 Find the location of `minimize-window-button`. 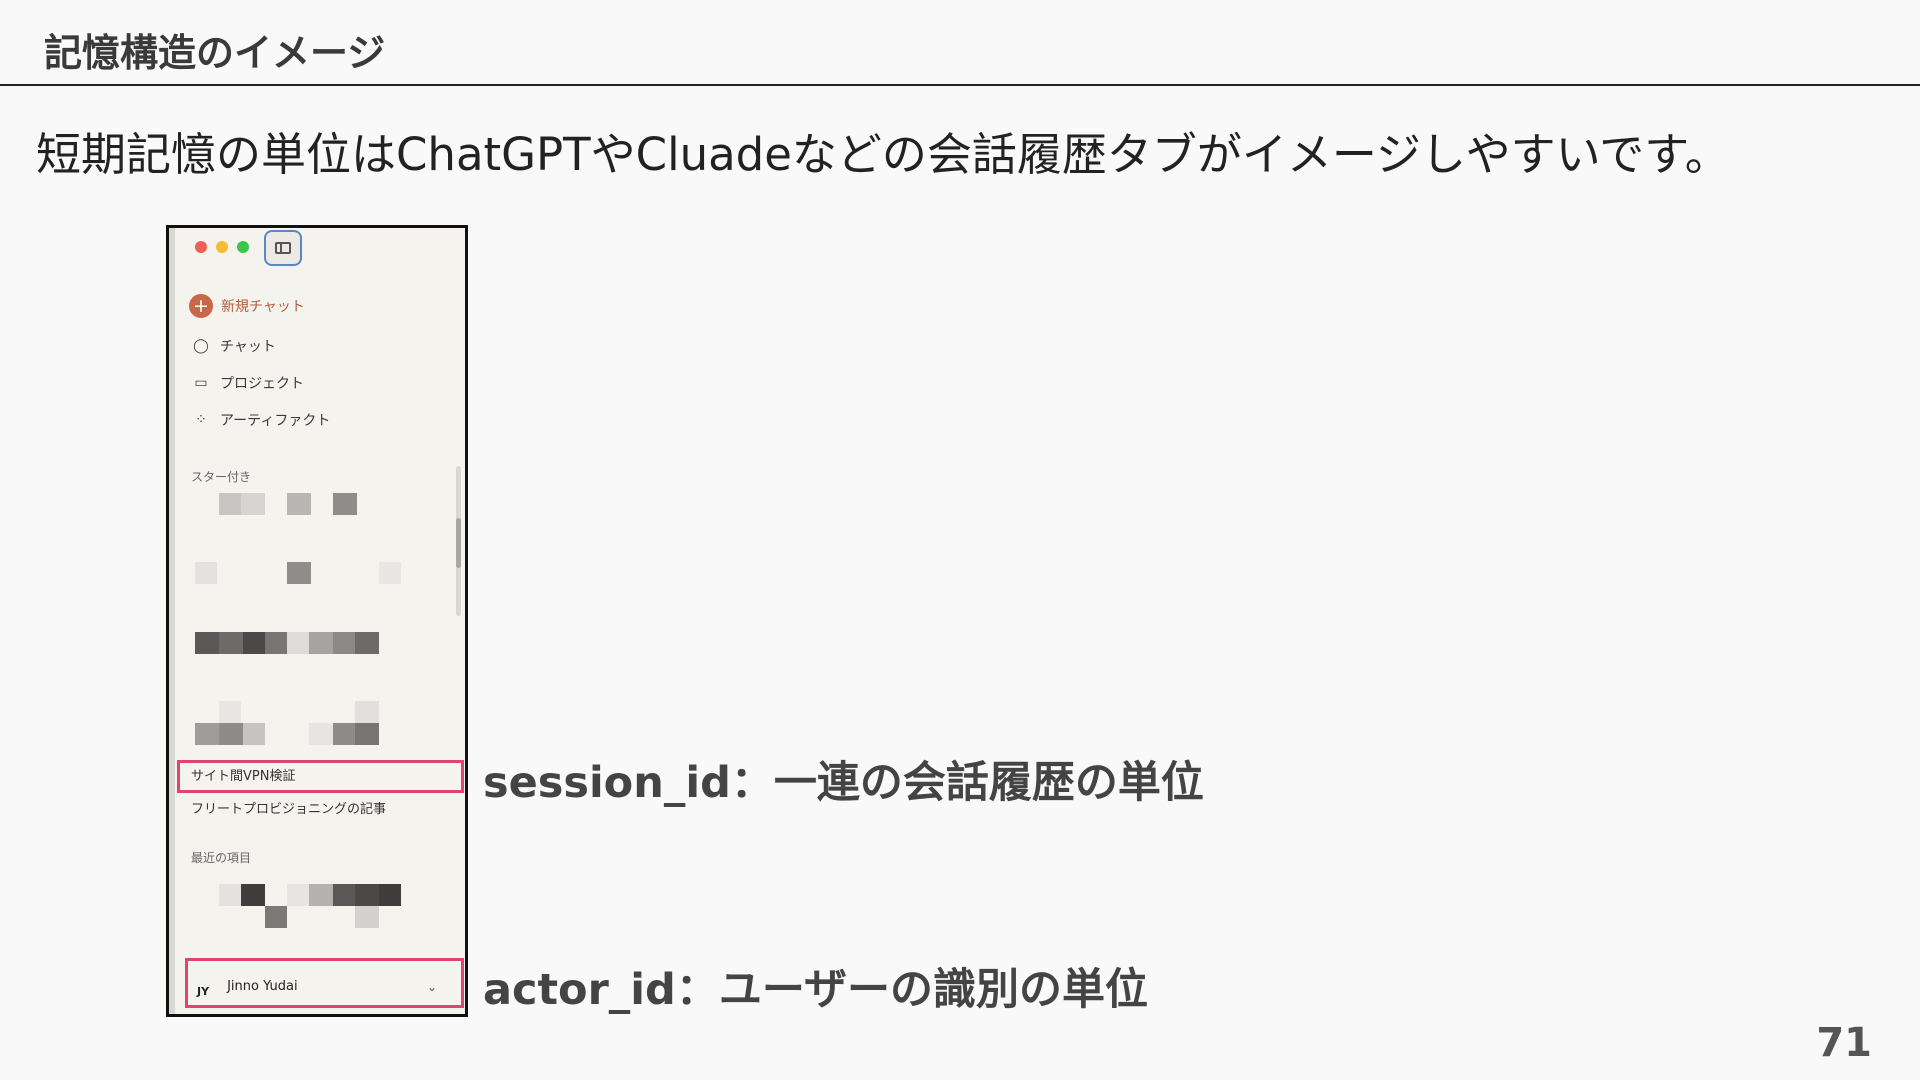

minimize-window-button is located at coordinates (222, 247).